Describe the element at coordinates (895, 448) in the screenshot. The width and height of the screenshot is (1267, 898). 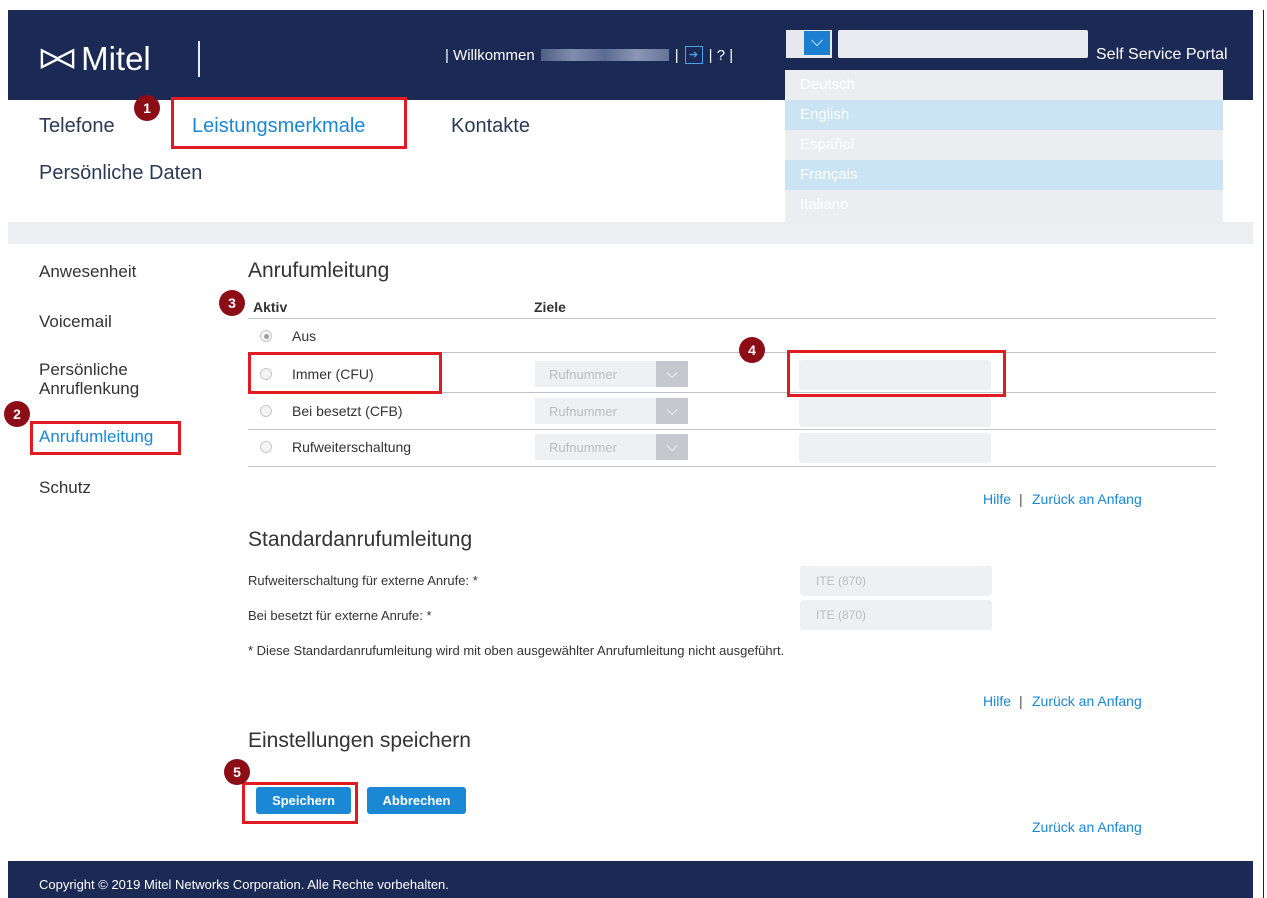
I see `target-number-rufweiterschaltung` at that location.